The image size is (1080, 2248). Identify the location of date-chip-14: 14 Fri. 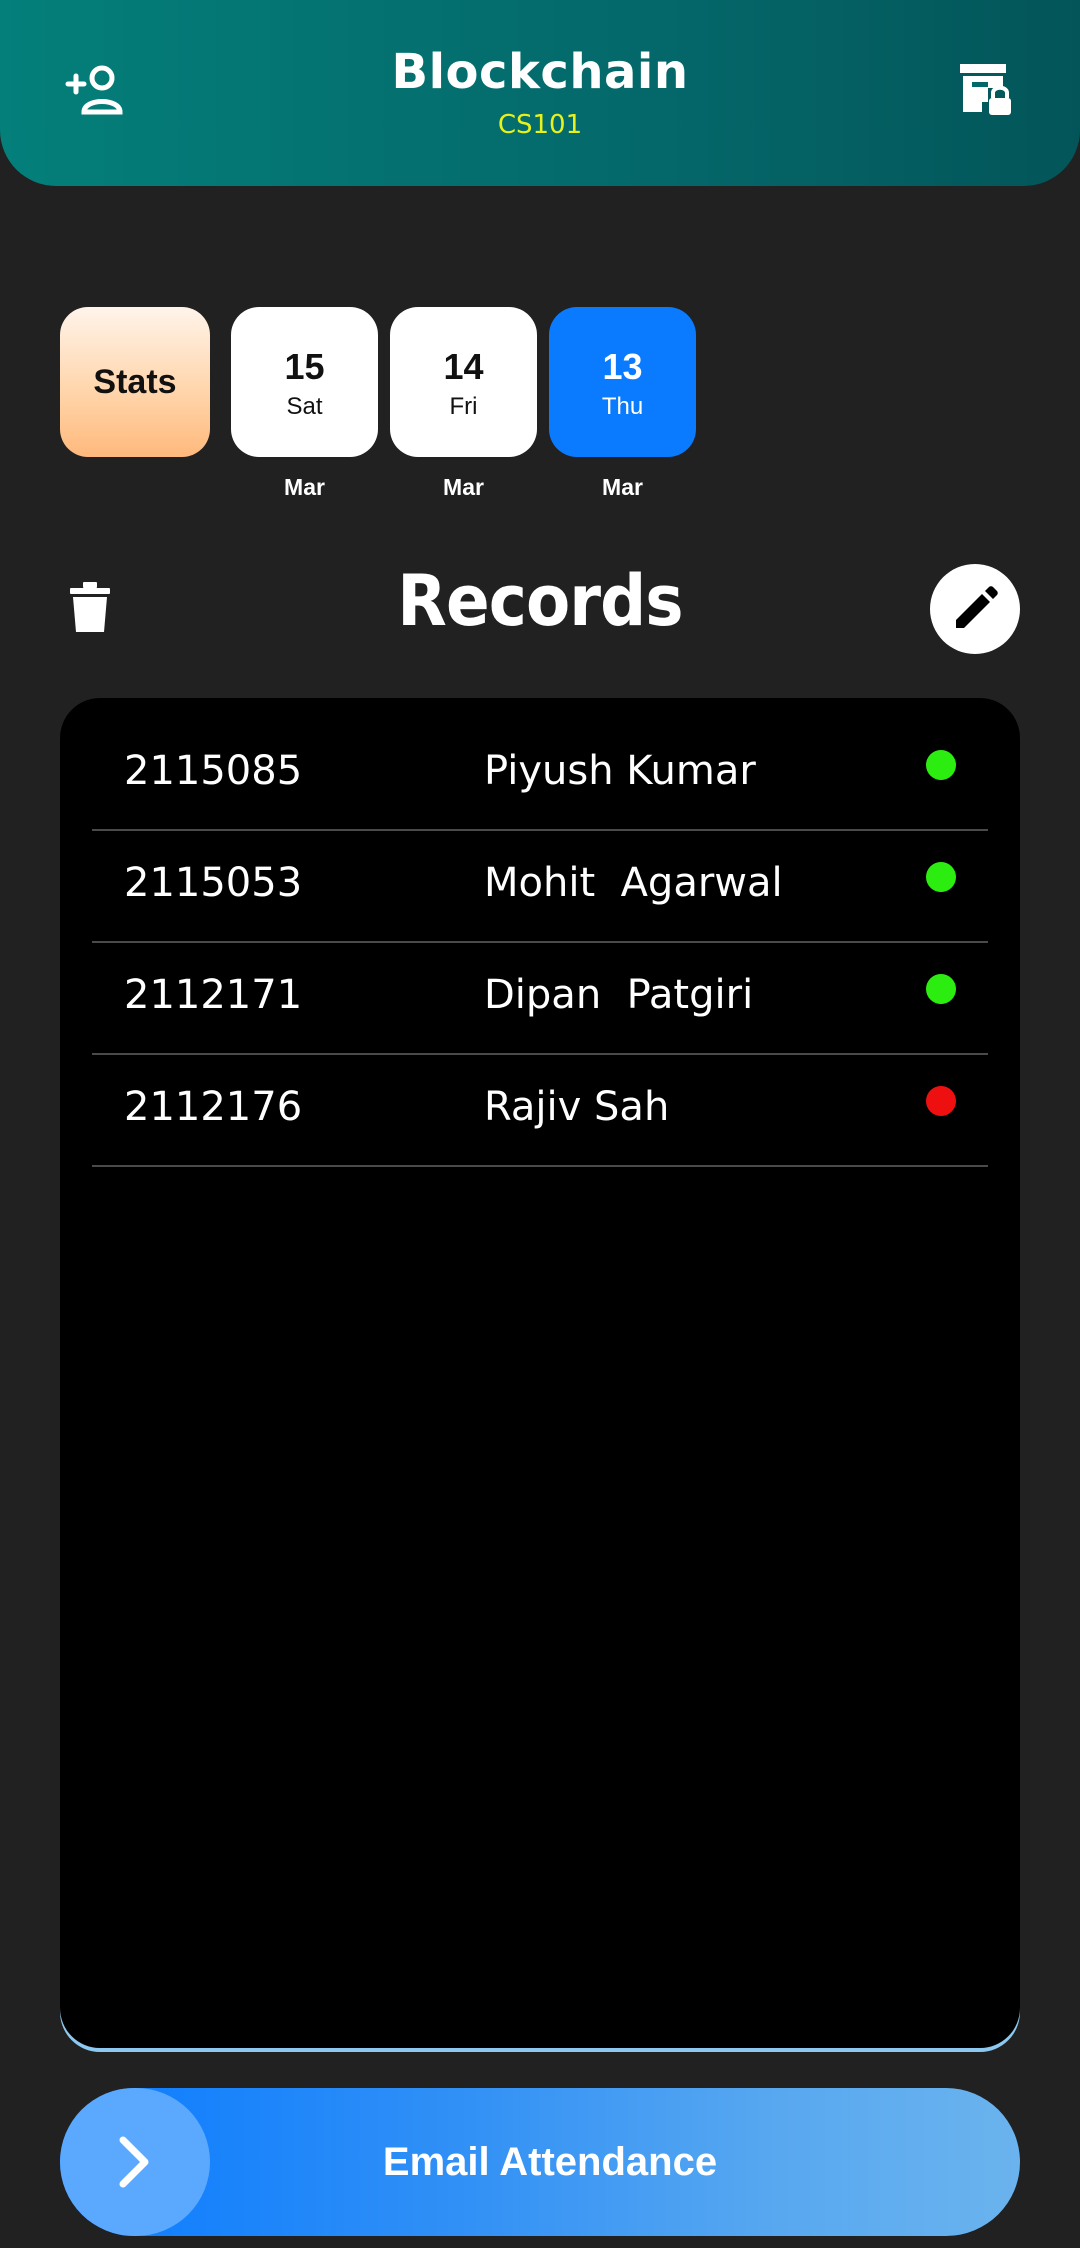
(463, 382).